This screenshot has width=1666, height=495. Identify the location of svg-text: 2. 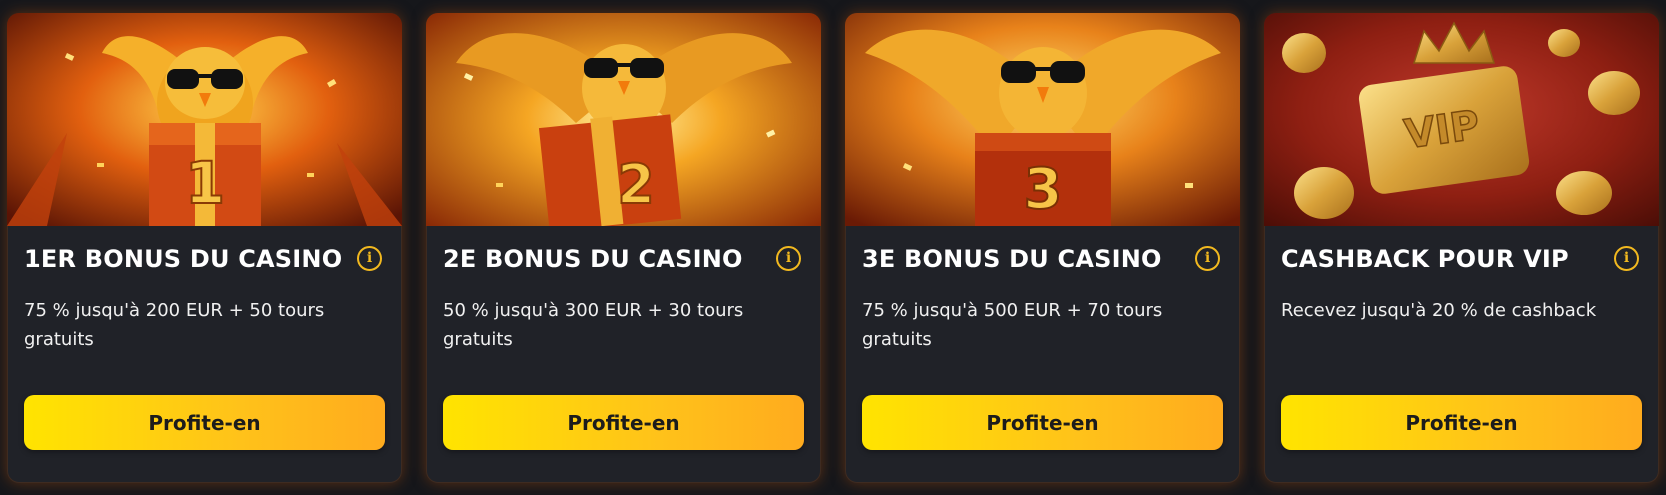
(636, 184).